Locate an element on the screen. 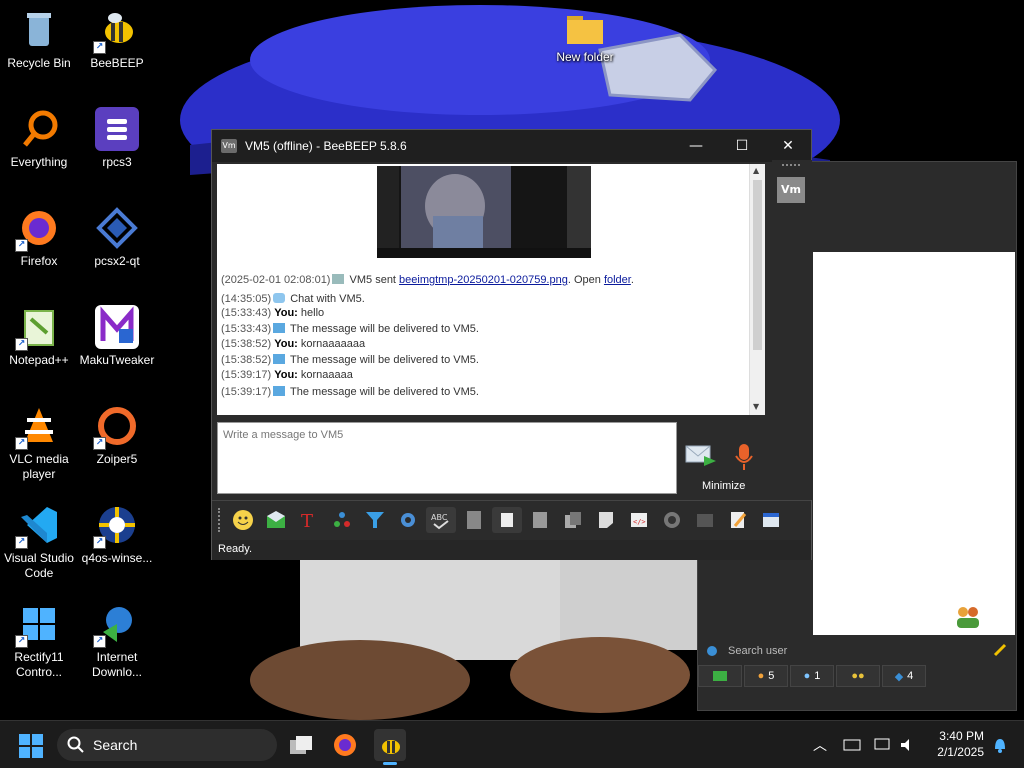  svg-text: ABC is located at coordinates (439, 517).